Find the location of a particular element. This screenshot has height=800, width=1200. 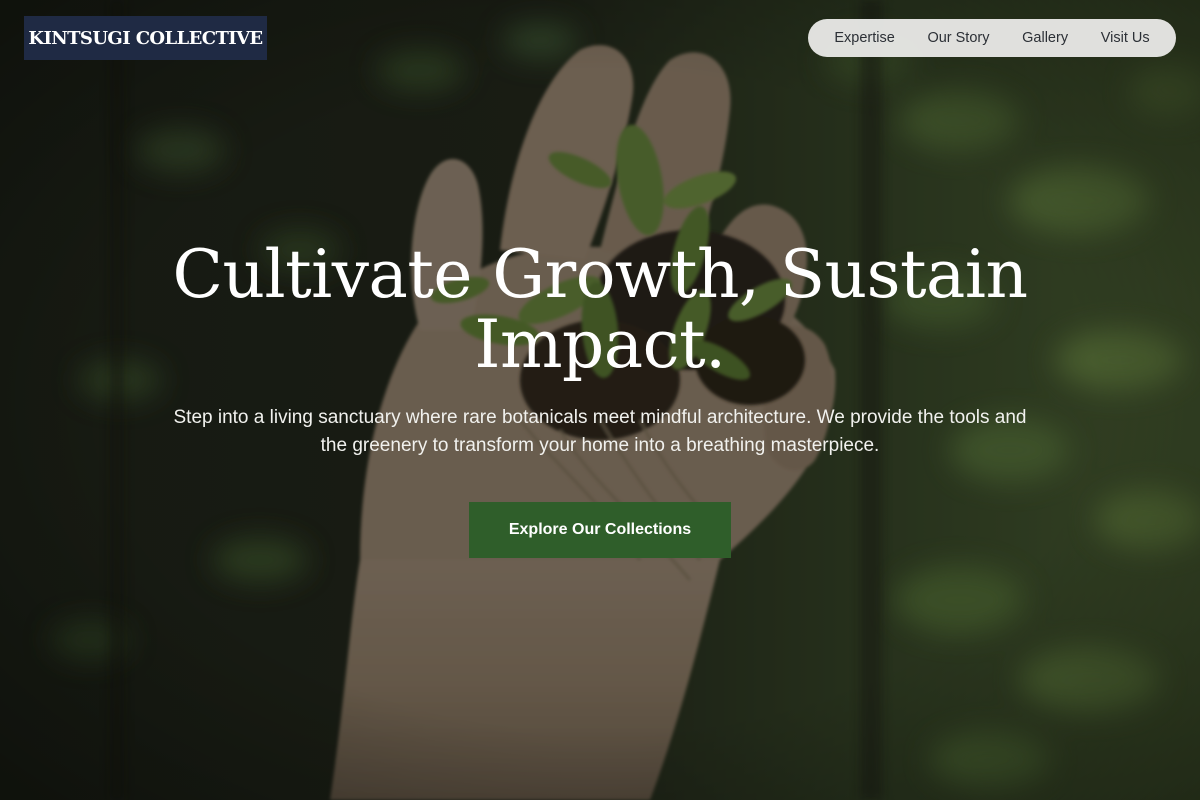

nav-item-our-story: Our Story is located at coordinates (958, 38).